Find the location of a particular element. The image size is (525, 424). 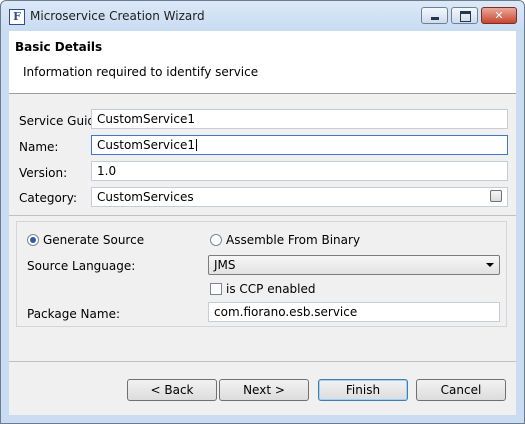

maximize-button is located at coordinates (464, 15).